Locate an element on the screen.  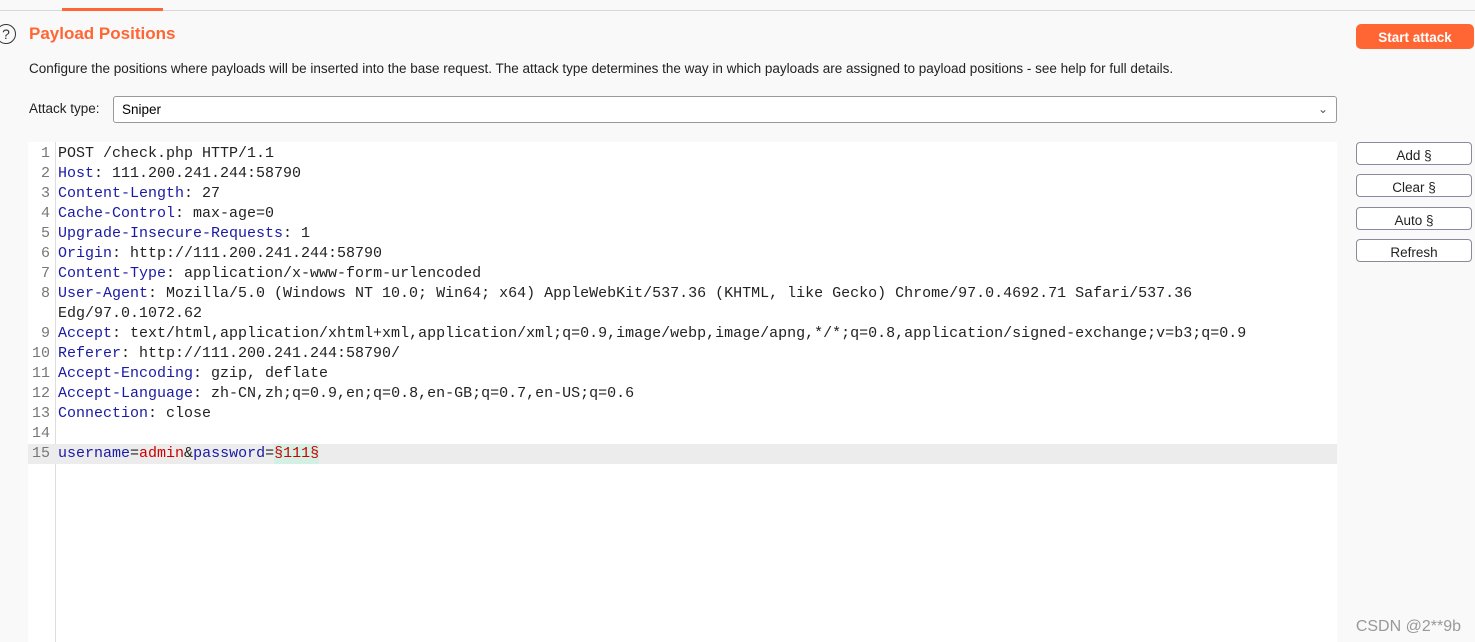
header-value: : application/x-www-form-urlencoded is located at coordinates (324, 273).